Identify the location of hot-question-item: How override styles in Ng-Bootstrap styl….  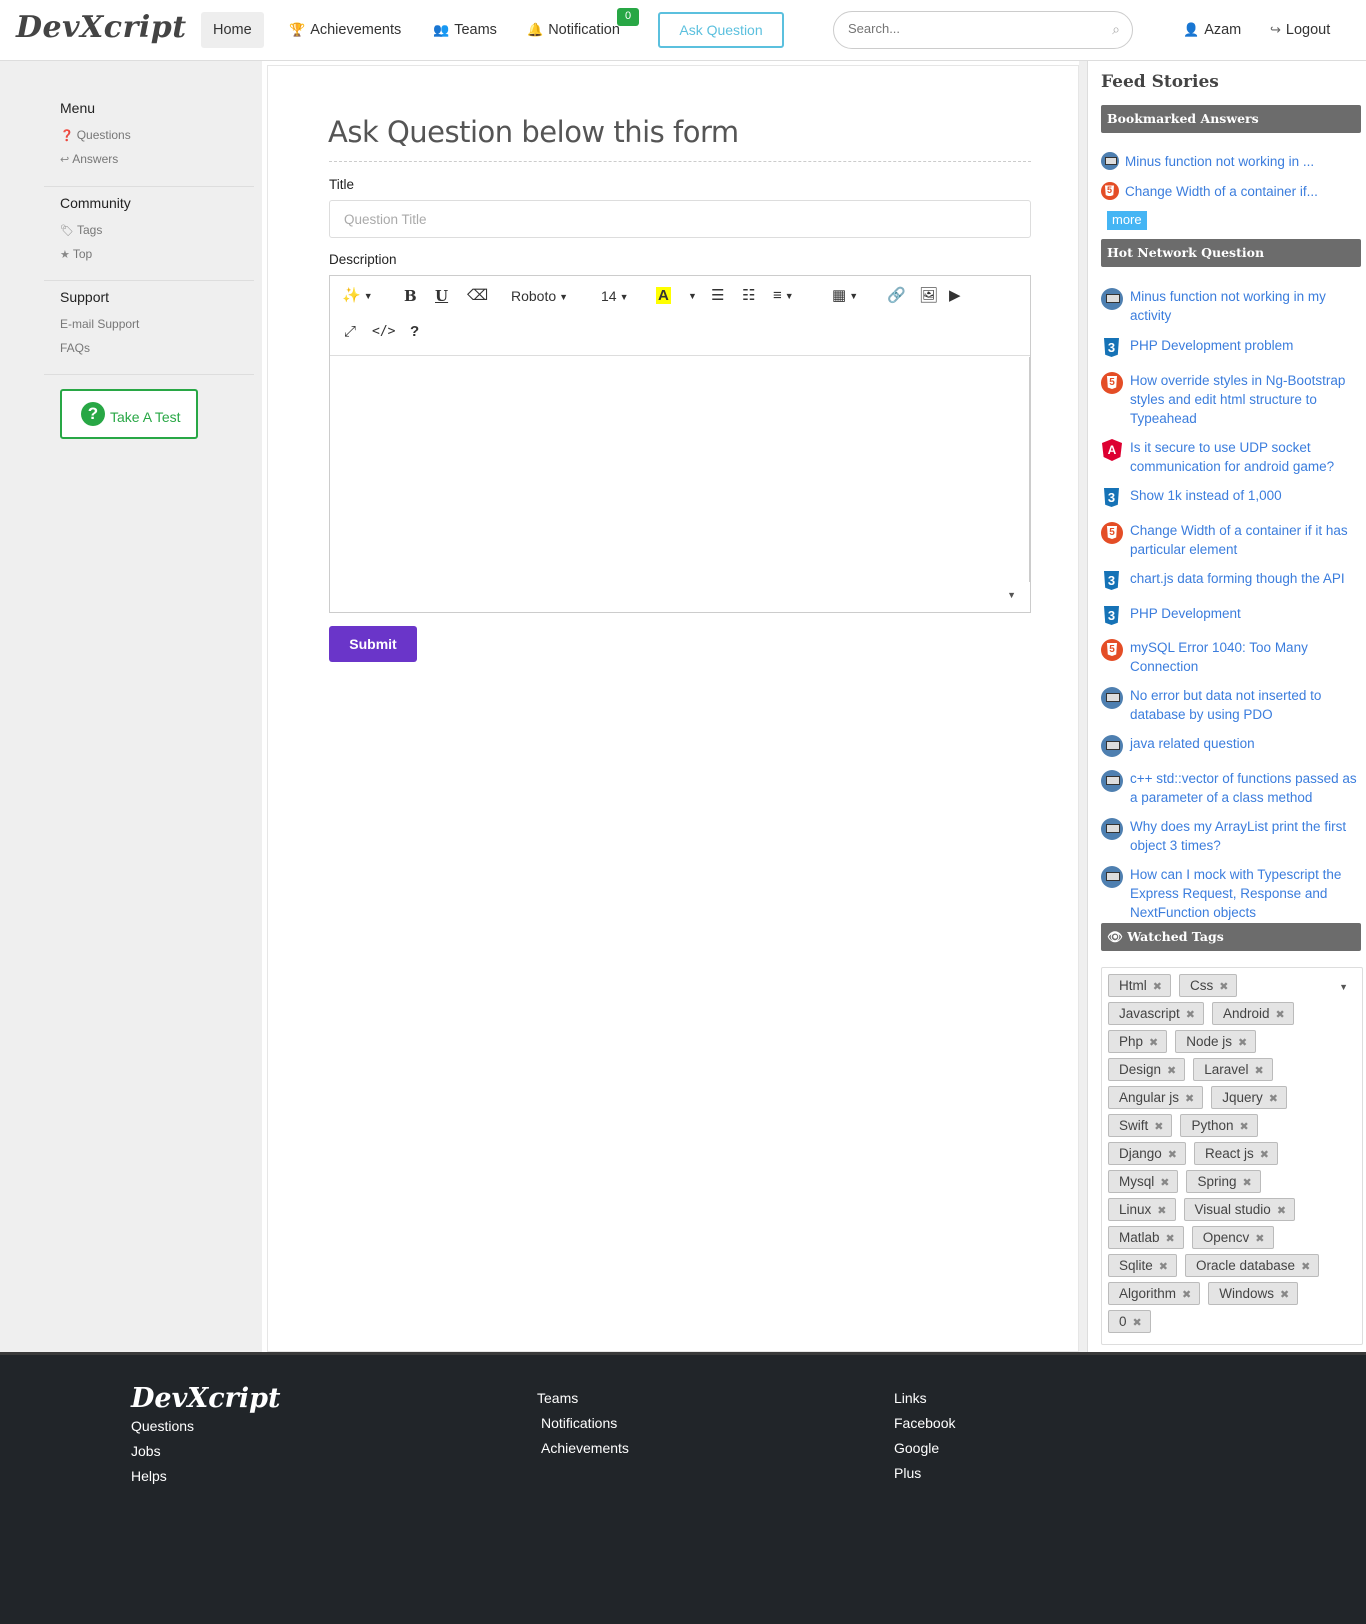
(1232, 399).